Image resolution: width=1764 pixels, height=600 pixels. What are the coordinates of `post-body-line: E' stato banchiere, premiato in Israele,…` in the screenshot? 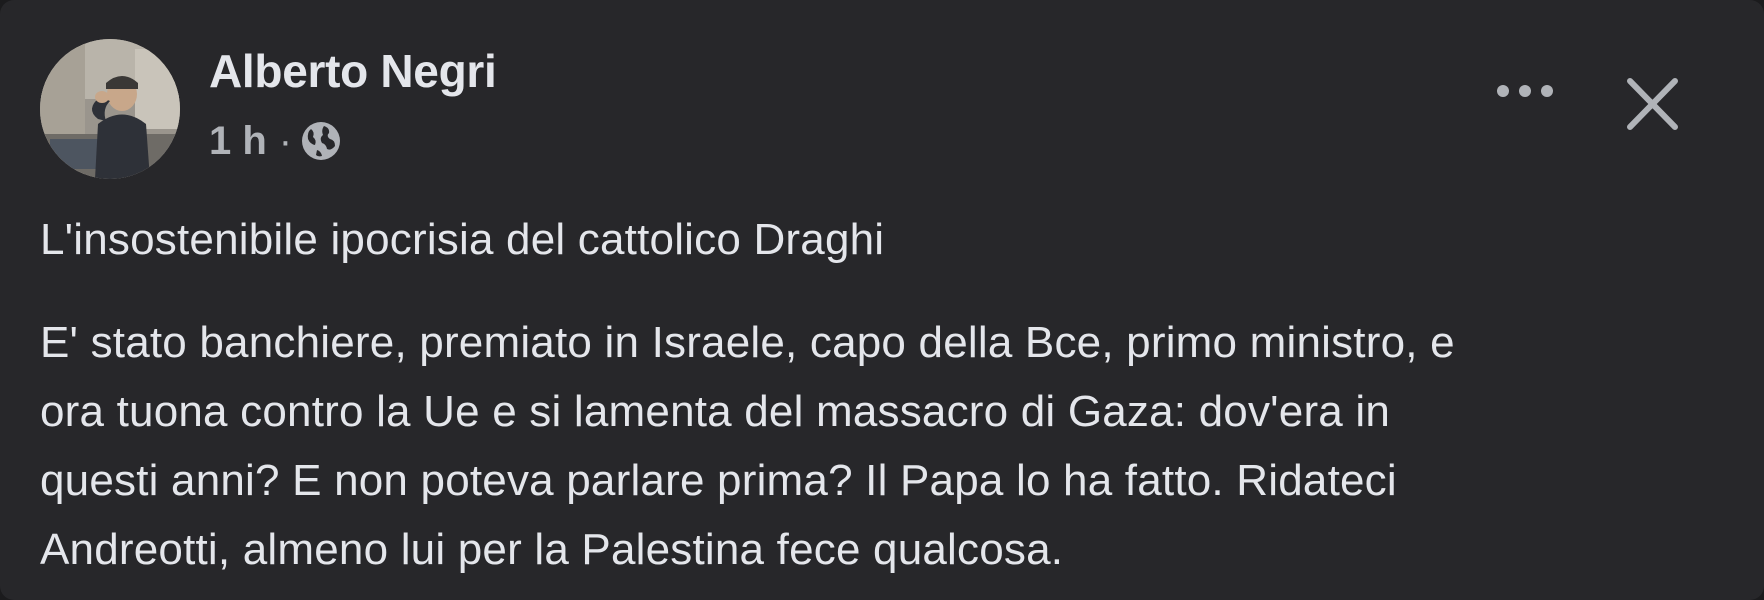 It's located at (747, 342).